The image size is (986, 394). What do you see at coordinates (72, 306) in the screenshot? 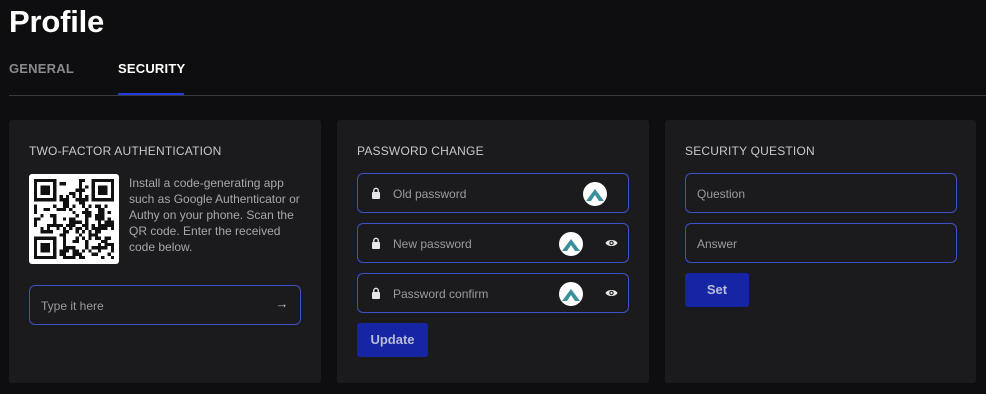
I see `two-factor-code-placeholder: Type it here` at bounding box center [72, 306].